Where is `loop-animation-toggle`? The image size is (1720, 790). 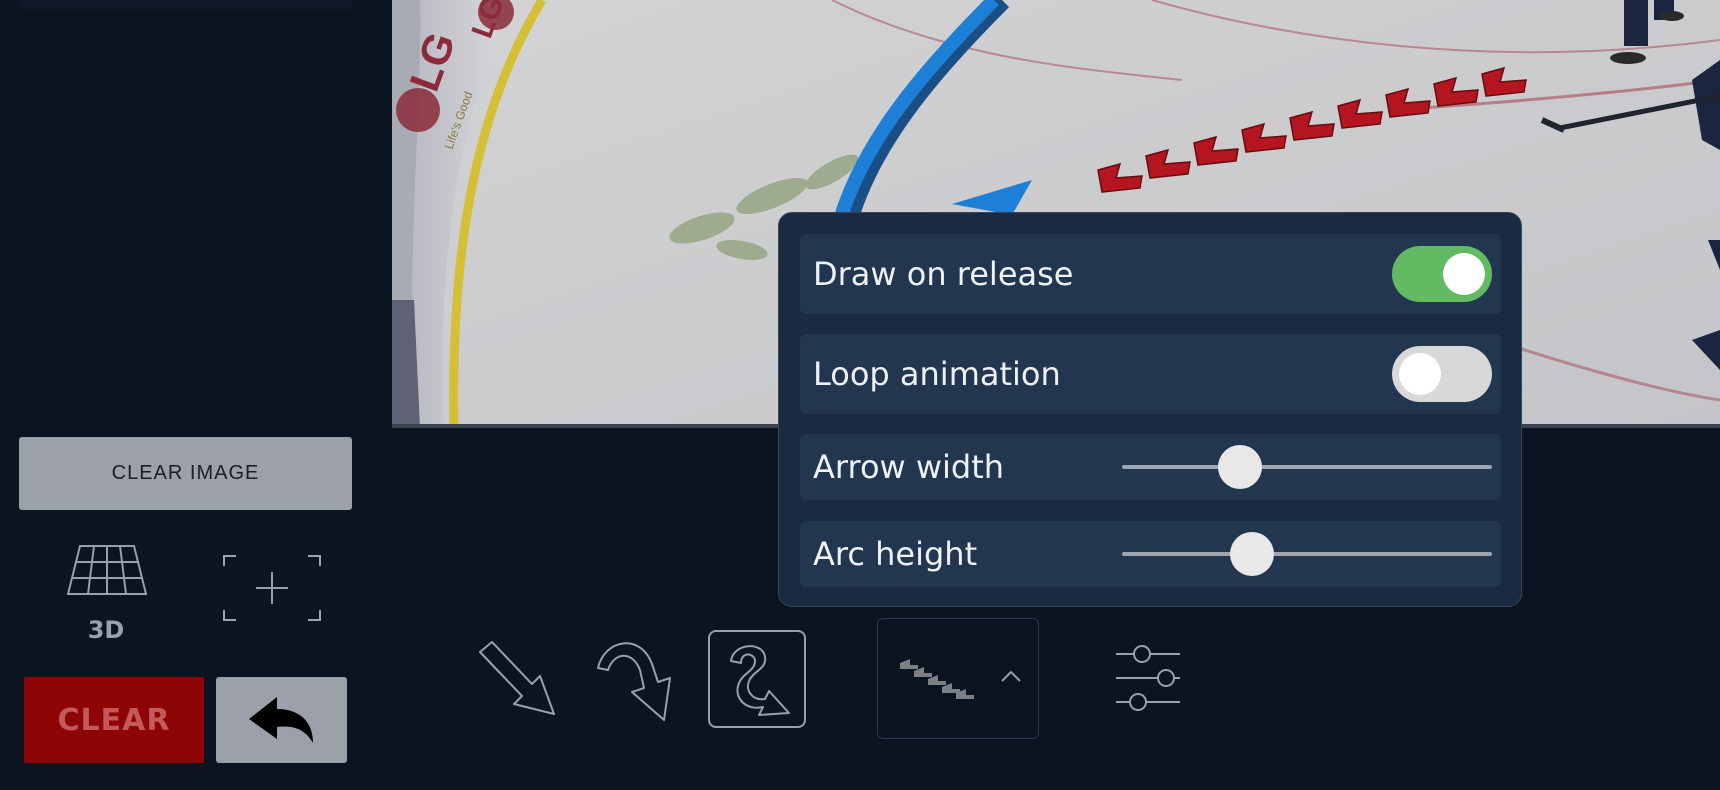 loop-animation-toggle is located at coordinates (1442, 374).